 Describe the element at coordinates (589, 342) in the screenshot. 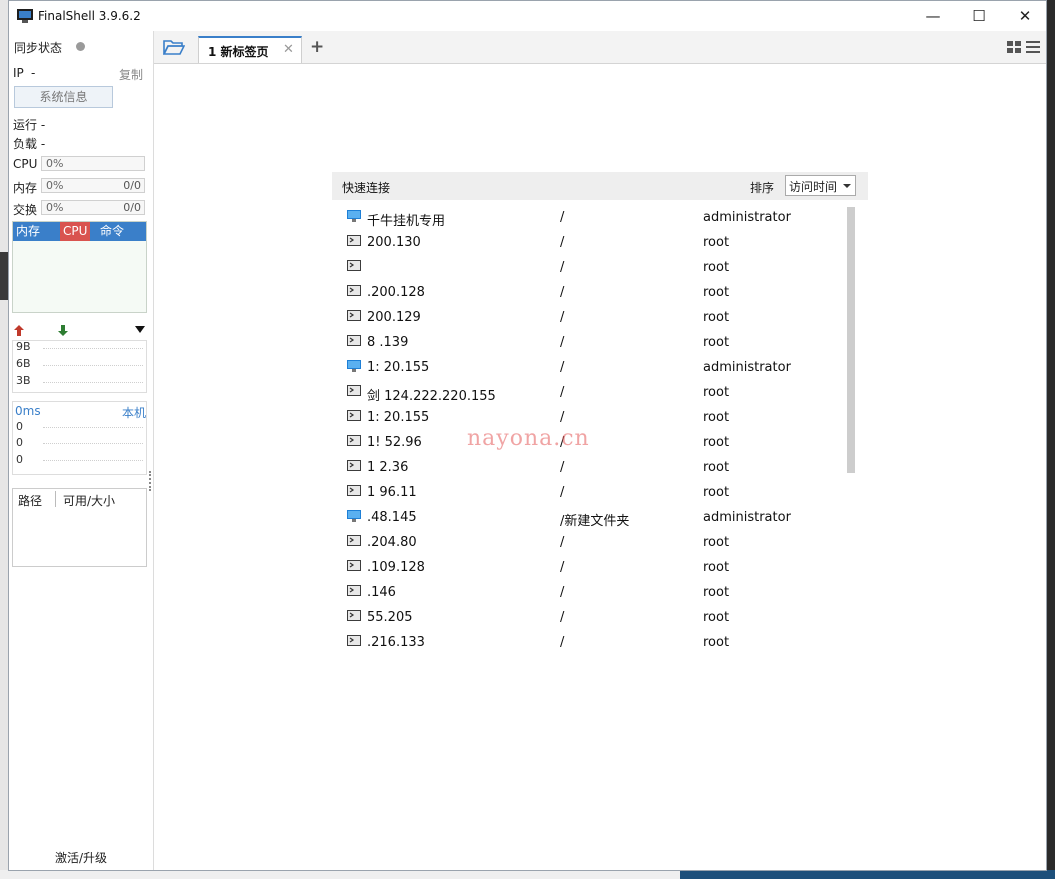

I see `connection-row: 8 .139 / root` at that location.